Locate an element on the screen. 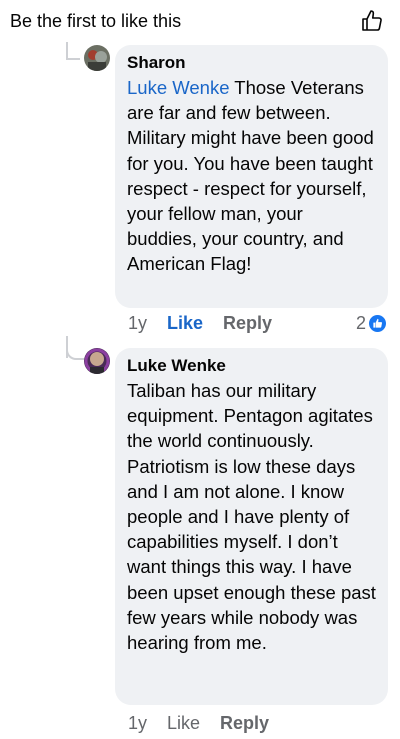 The height and width of the screenshot is (739, 400). comment-author: Sharon is located at coordinates (251, 63).